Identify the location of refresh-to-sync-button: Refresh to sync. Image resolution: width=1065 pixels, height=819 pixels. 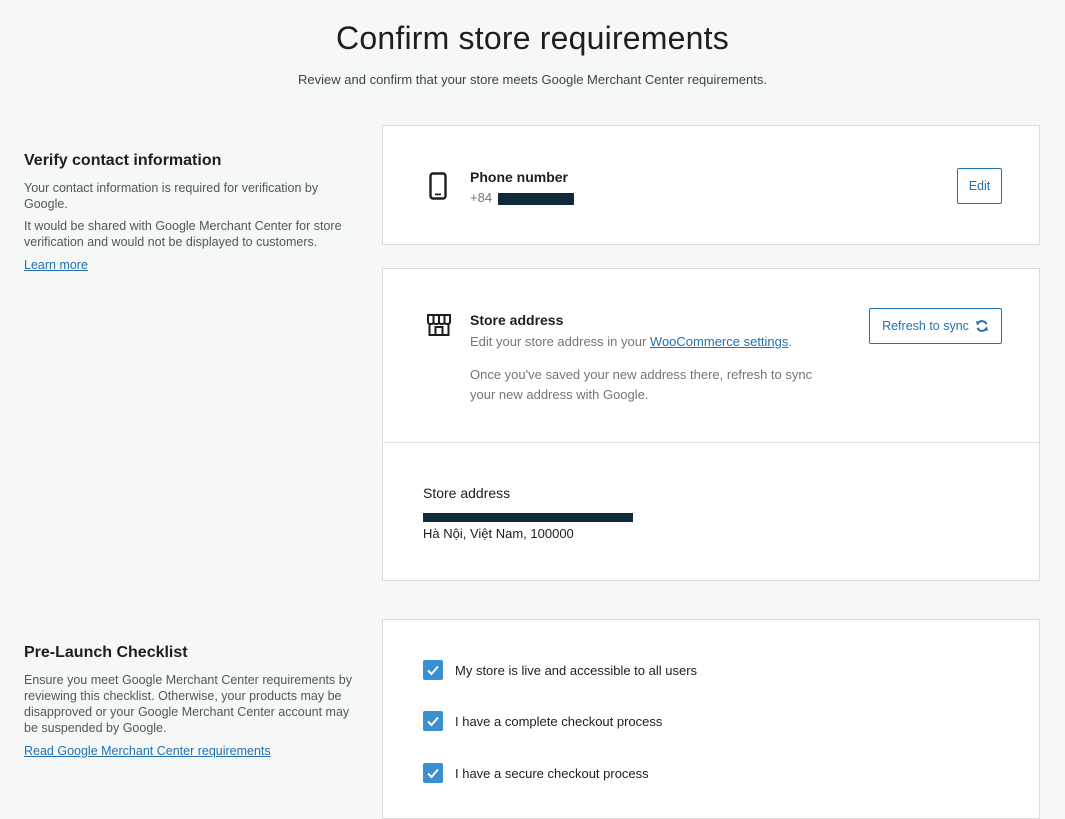
(935, 326).